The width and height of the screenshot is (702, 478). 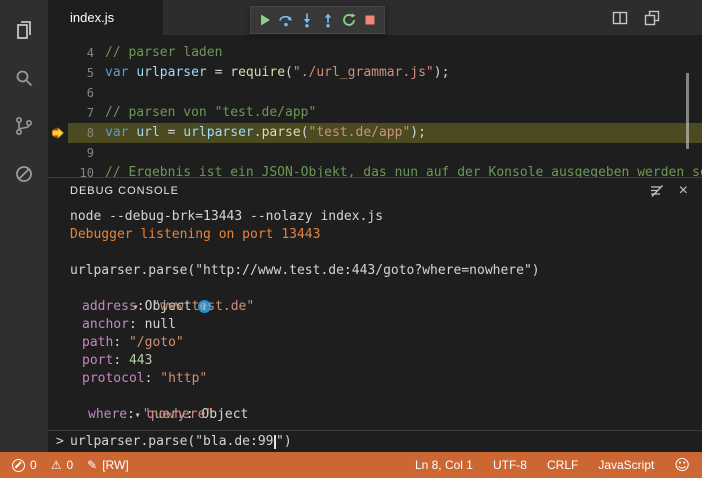 I want to click on object-property-row-expandable: ▾ query: Object, so click(x=386, y=405).